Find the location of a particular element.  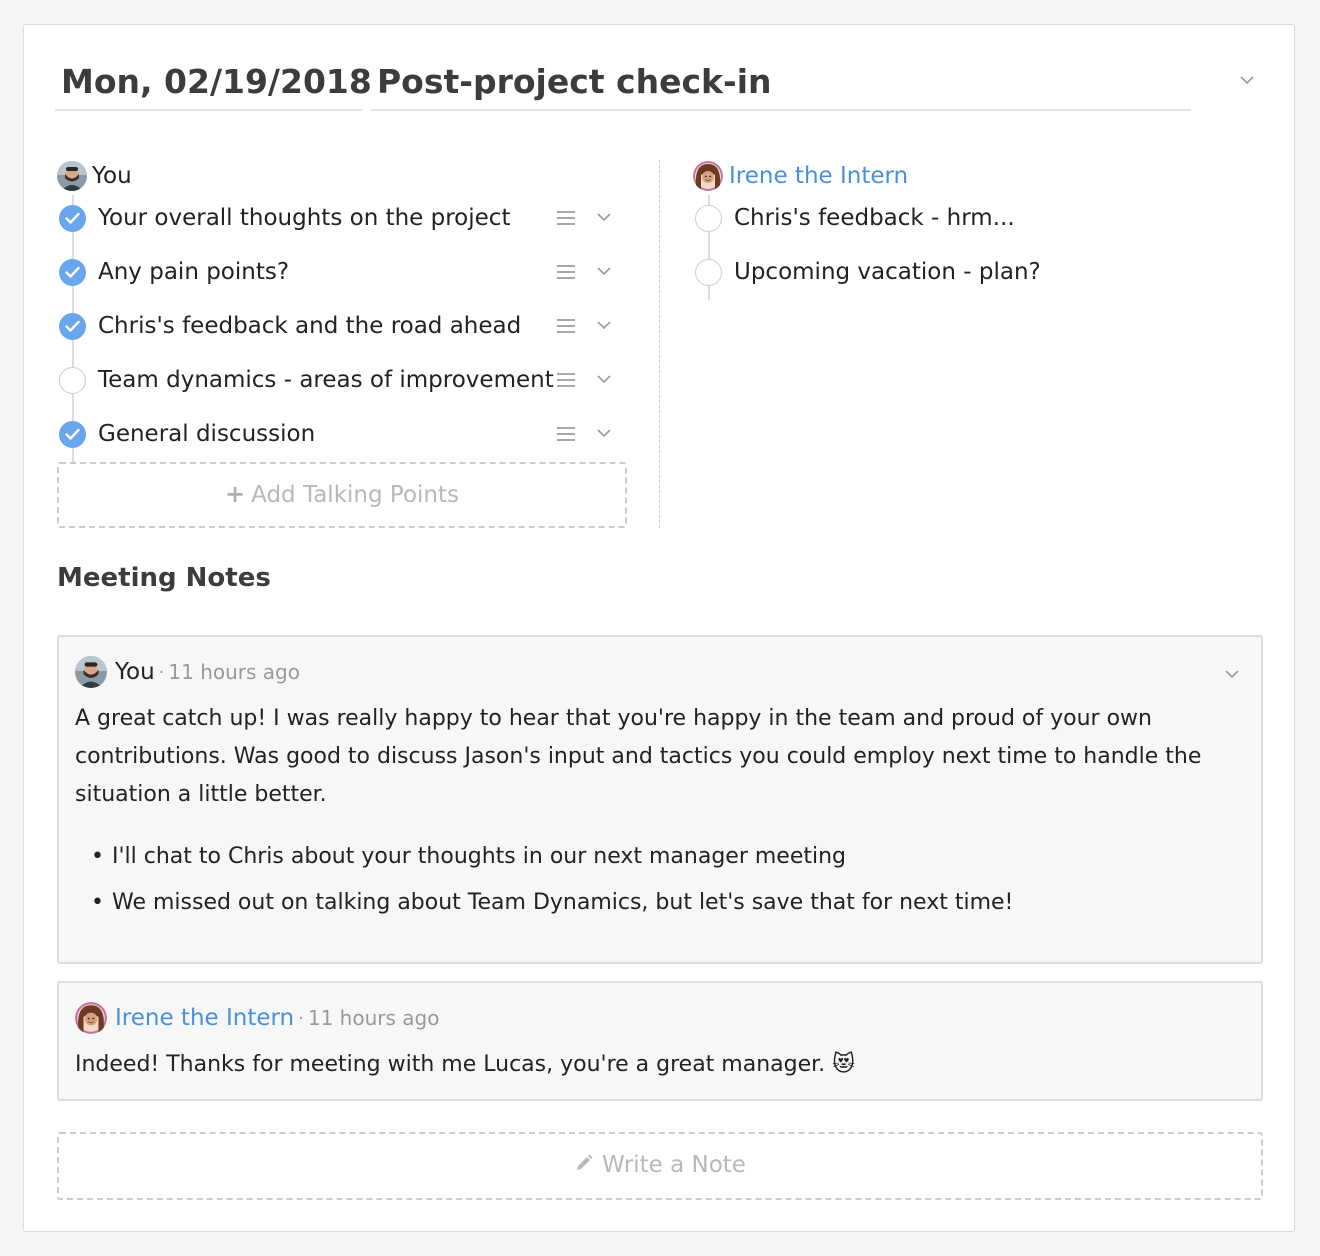

column-divider is located at coordinates (659, 344).